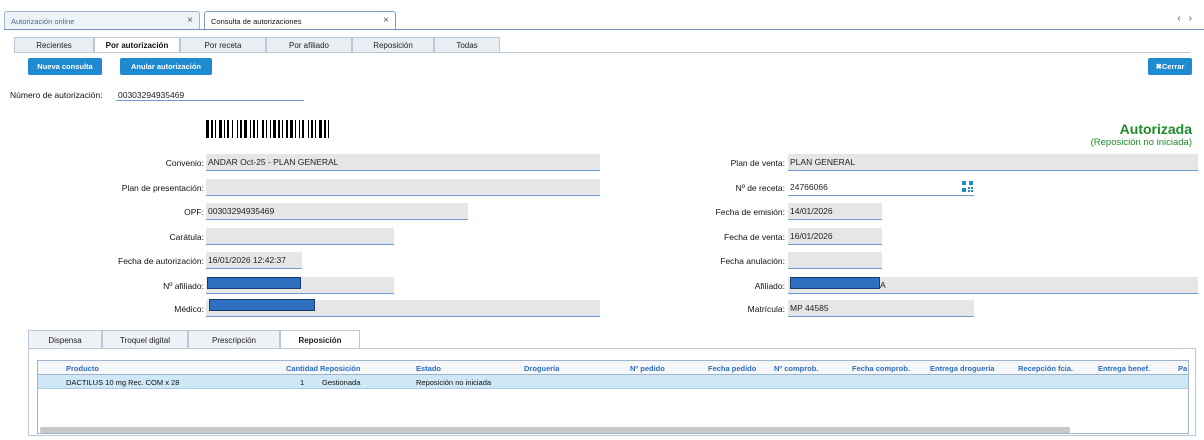  What do you see at coordinates (187, 237) in the screenshot?
I see `caratula-label: Carátula:` at bounding box center [187, 237].